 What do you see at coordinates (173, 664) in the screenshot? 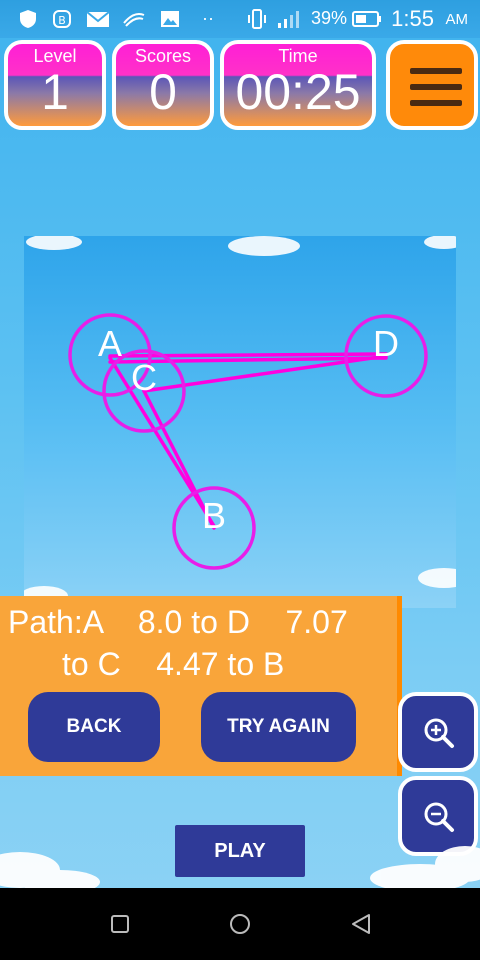
I see `path-text-line2: to C 4.47 to B` at bounding box center [173, 664].